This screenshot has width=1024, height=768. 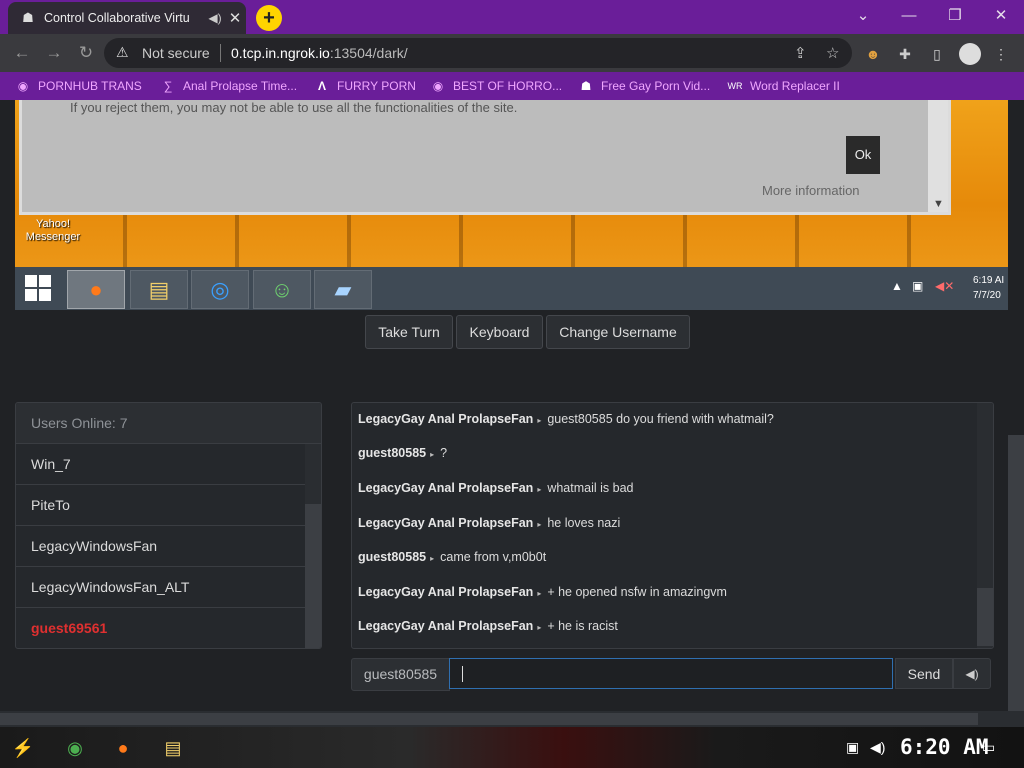 I want to click on chat-message: guest80585 ▸ came from v,m0b0t, so click(x=452, y=557).